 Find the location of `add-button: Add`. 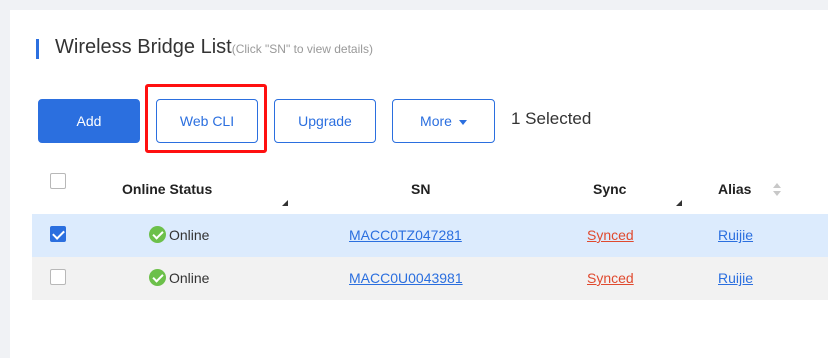

add-button: Add is located at coordinates (89, 121).